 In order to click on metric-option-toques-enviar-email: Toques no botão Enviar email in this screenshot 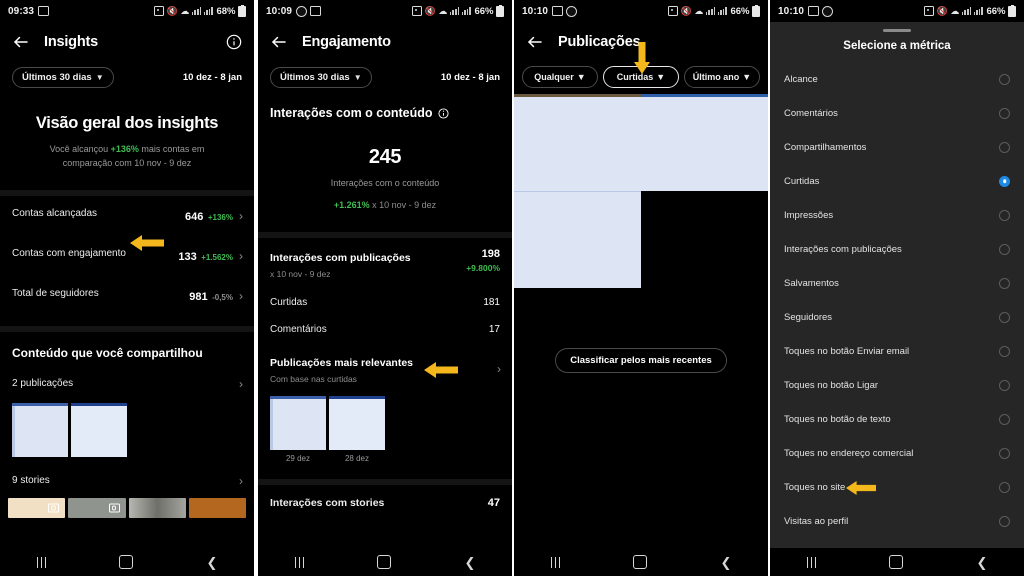, I will do `click(897, 351)`.